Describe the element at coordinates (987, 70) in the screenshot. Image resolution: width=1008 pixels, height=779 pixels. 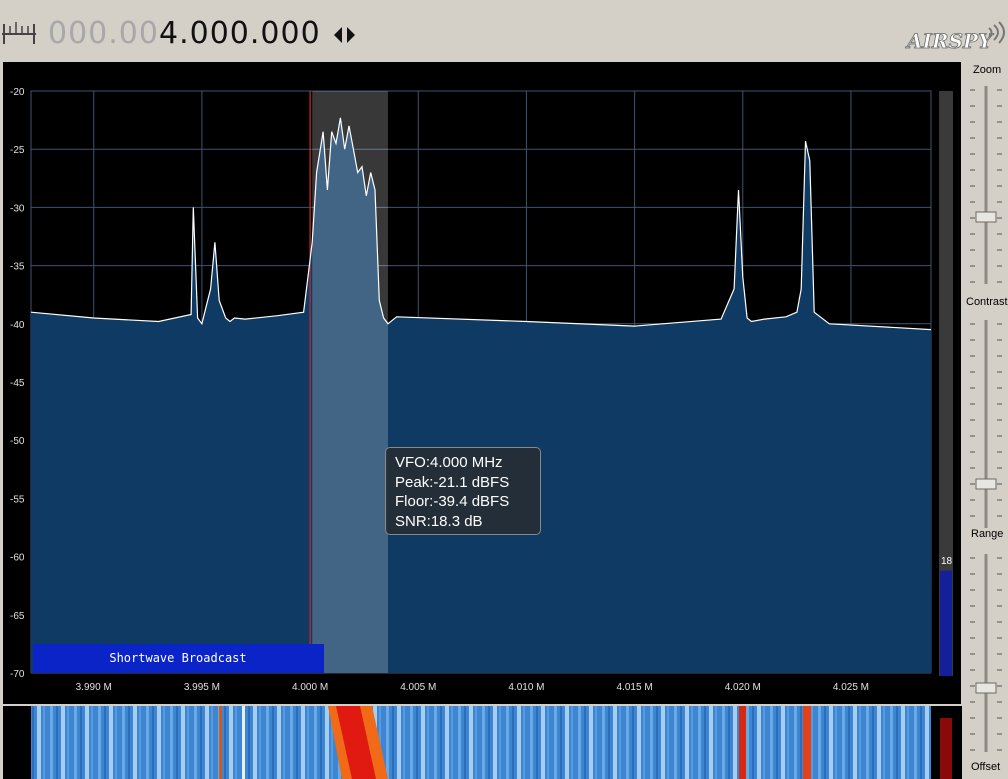
I see `zoom-label: Zoom` at that location.